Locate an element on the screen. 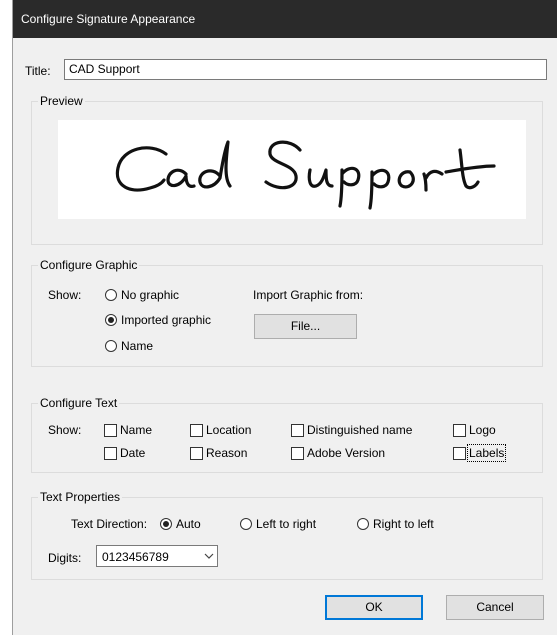  checkbox-date-label: Date is located at coordinates (132, 453).